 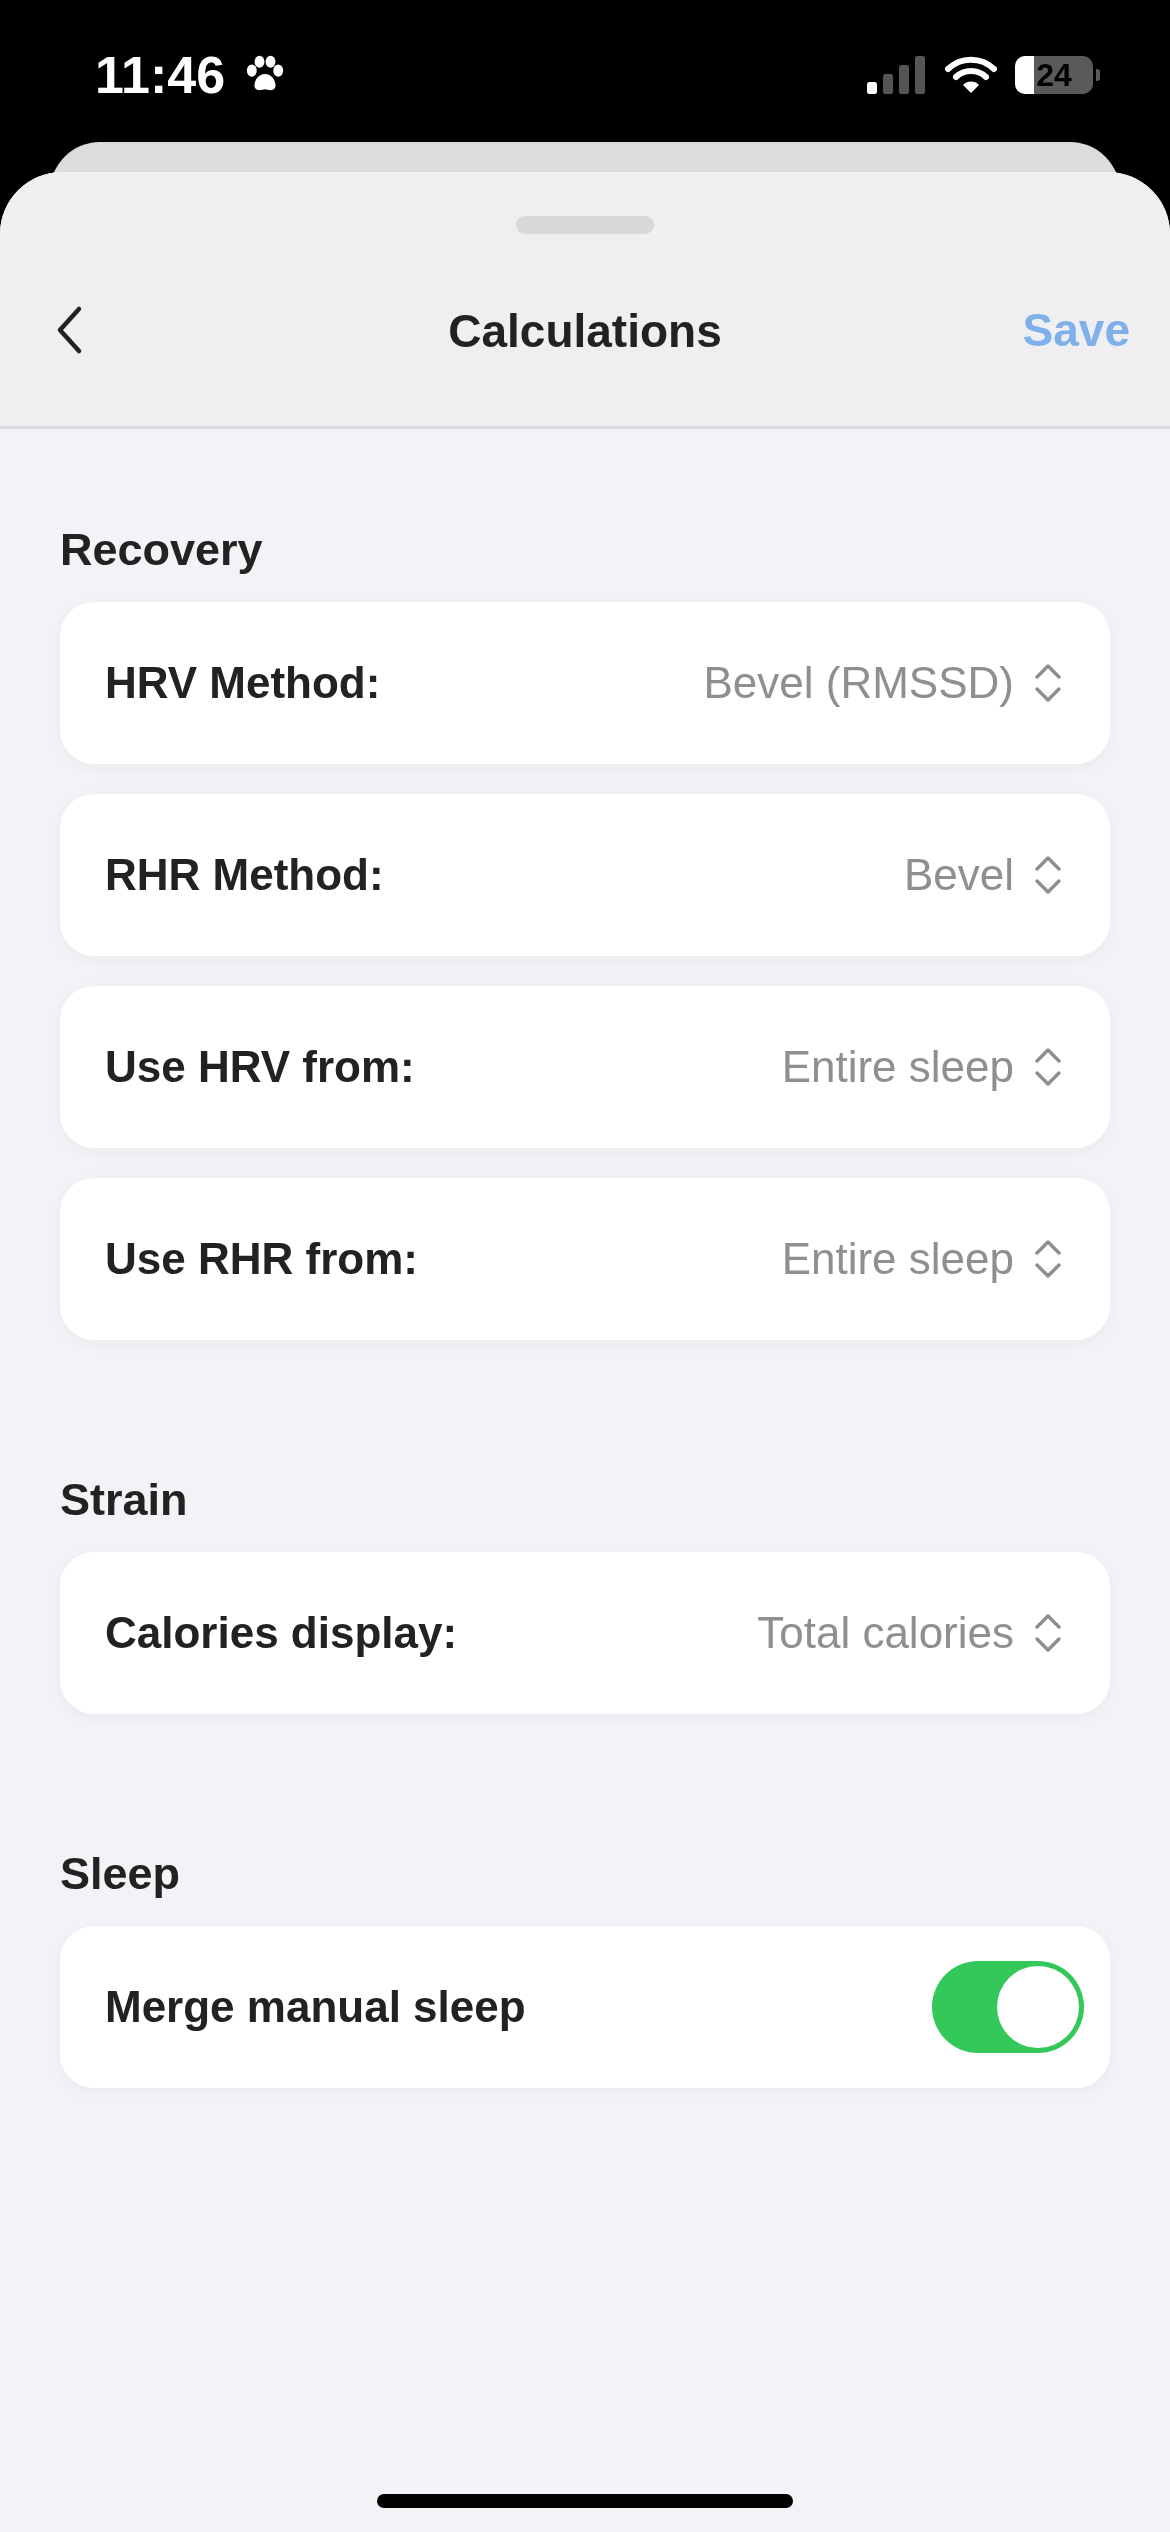 What do you see at coordinates (585, 331) in the screenshot?
I see `screen-title: Calculations` at bounding box center [585, 331].